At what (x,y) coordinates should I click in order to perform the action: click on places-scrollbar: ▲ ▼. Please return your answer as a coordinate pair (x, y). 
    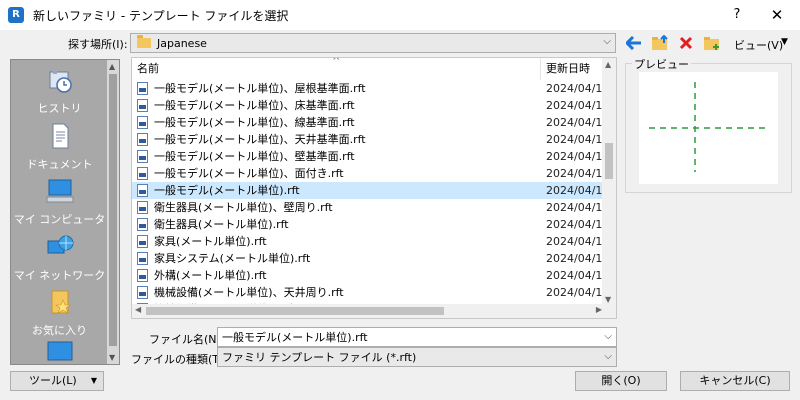
    Looking at the image, I should click on (113, 212).